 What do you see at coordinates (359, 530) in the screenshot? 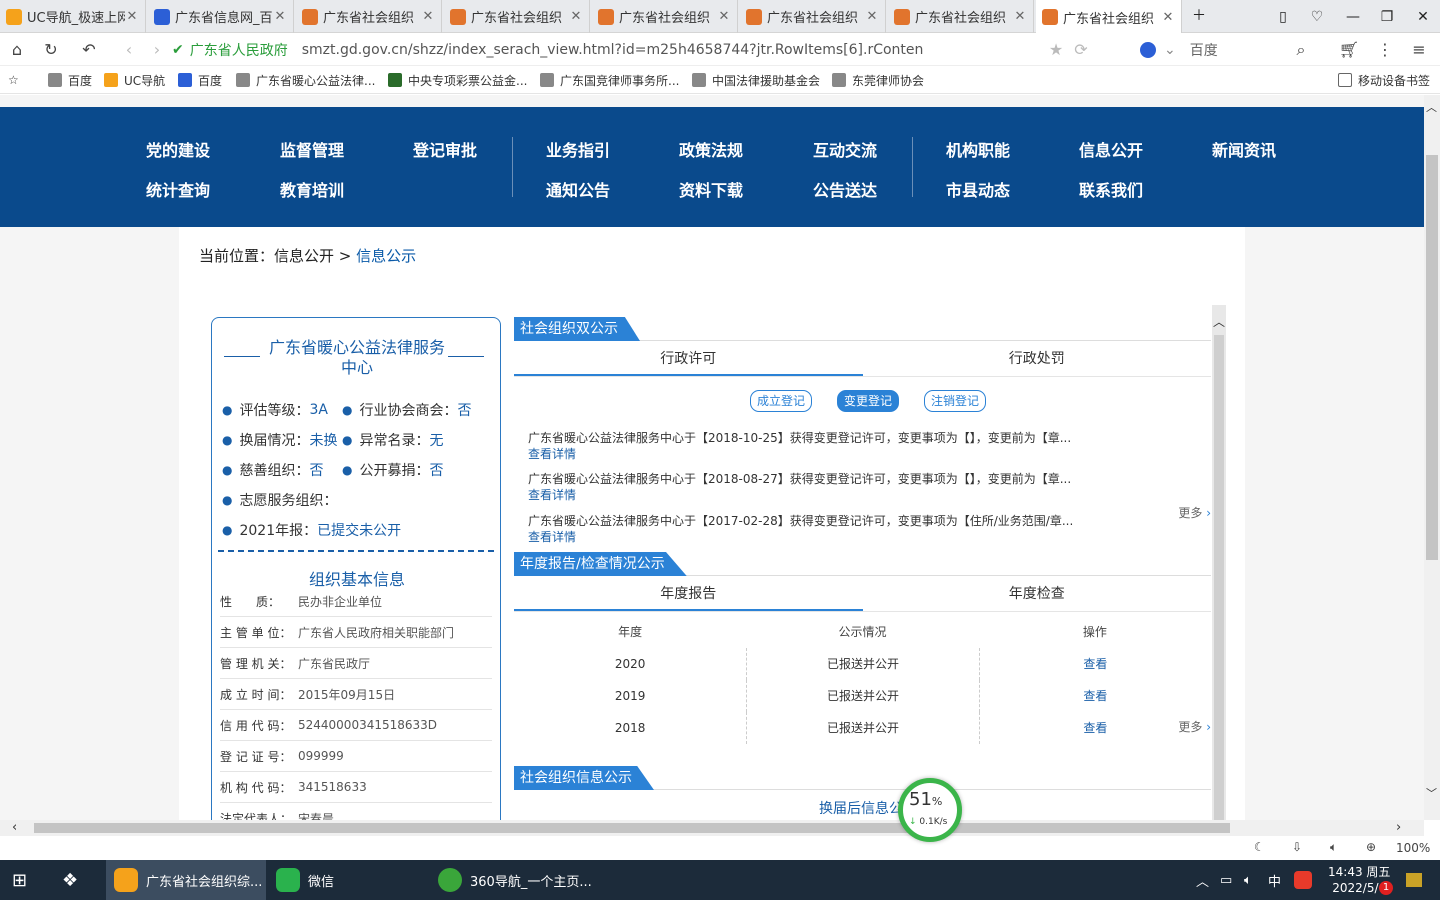
I see `field-value: 已提交未公开` at bounding box center [359, 530].